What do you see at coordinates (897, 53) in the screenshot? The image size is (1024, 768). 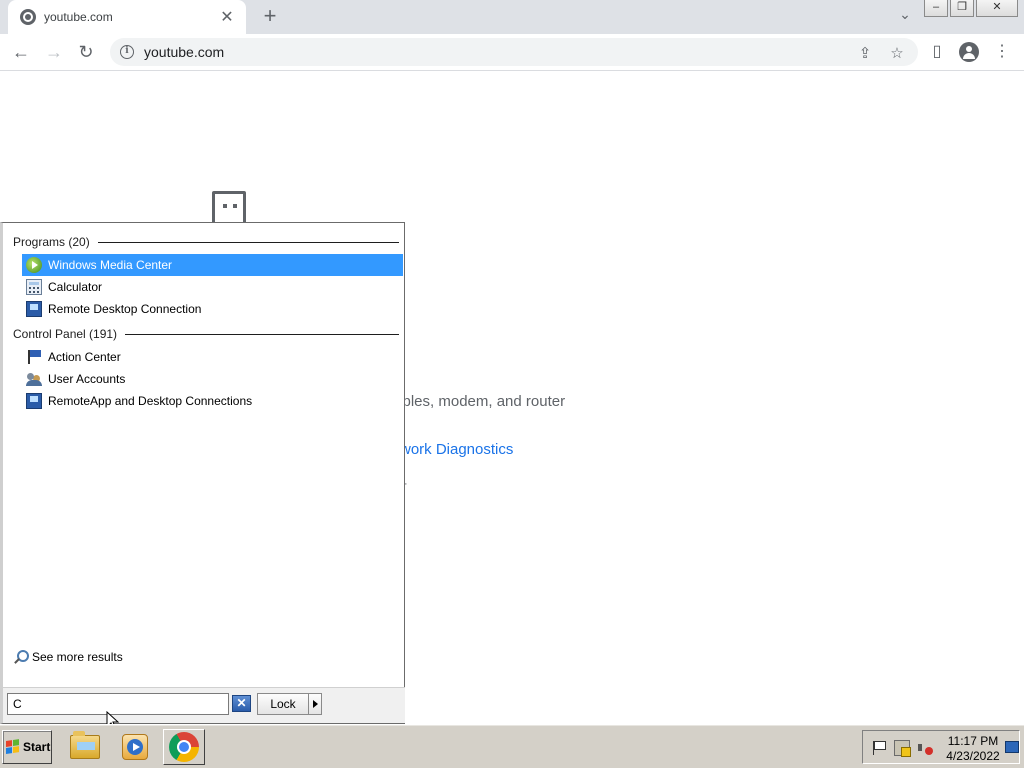 I see `bookmark-star-icon: ☆` at bounding box center [897, 53].